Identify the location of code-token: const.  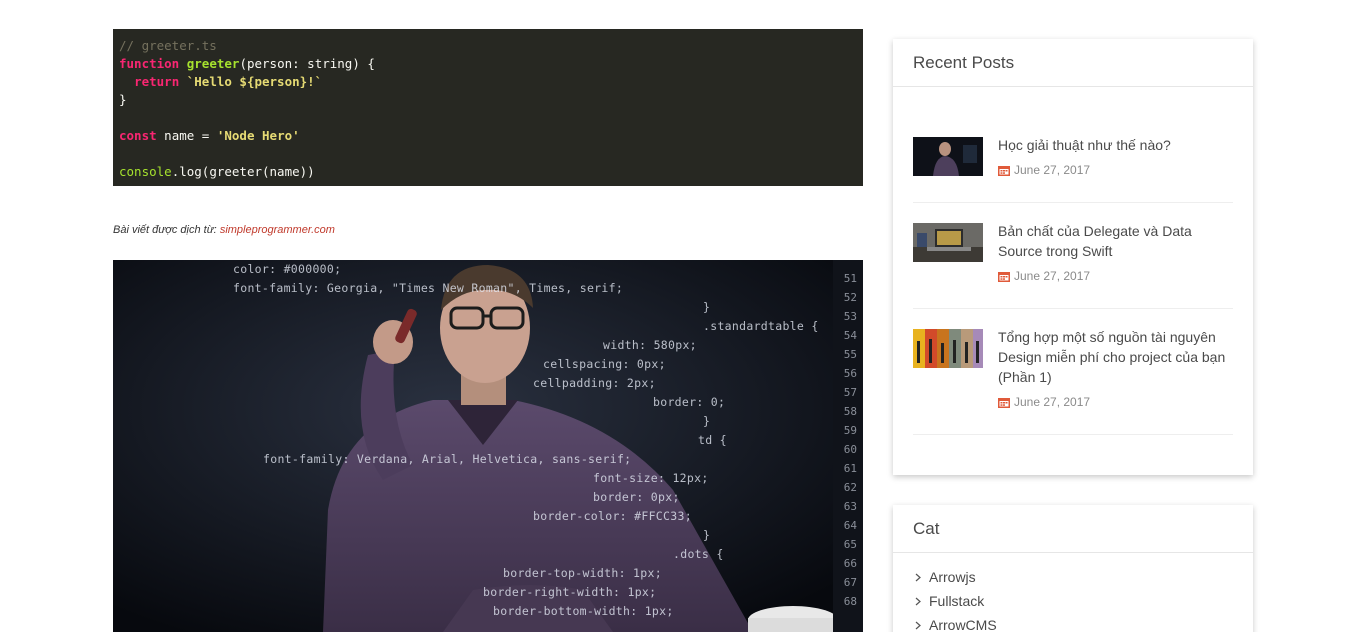
(138, 135).